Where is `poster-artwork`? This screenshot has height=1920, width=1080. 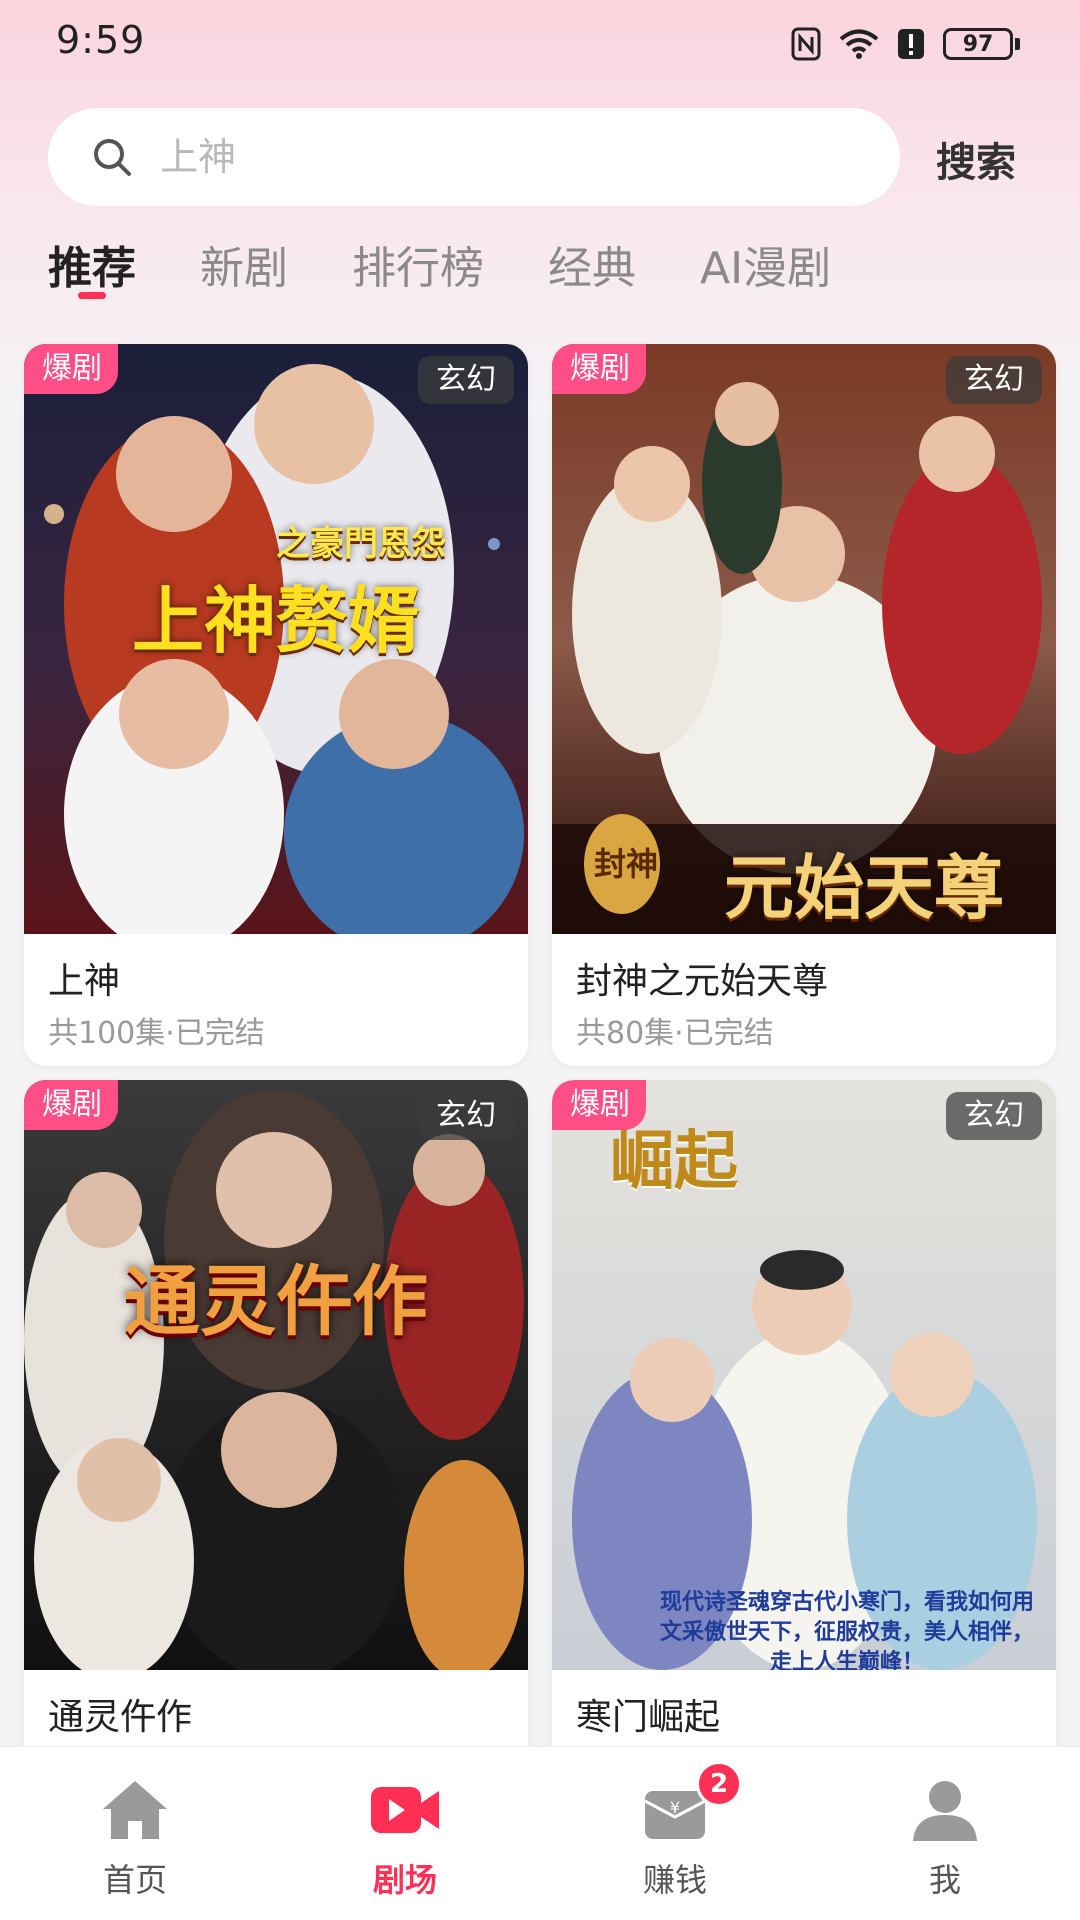
poster-artwork is located at coordinates (276, 1375).